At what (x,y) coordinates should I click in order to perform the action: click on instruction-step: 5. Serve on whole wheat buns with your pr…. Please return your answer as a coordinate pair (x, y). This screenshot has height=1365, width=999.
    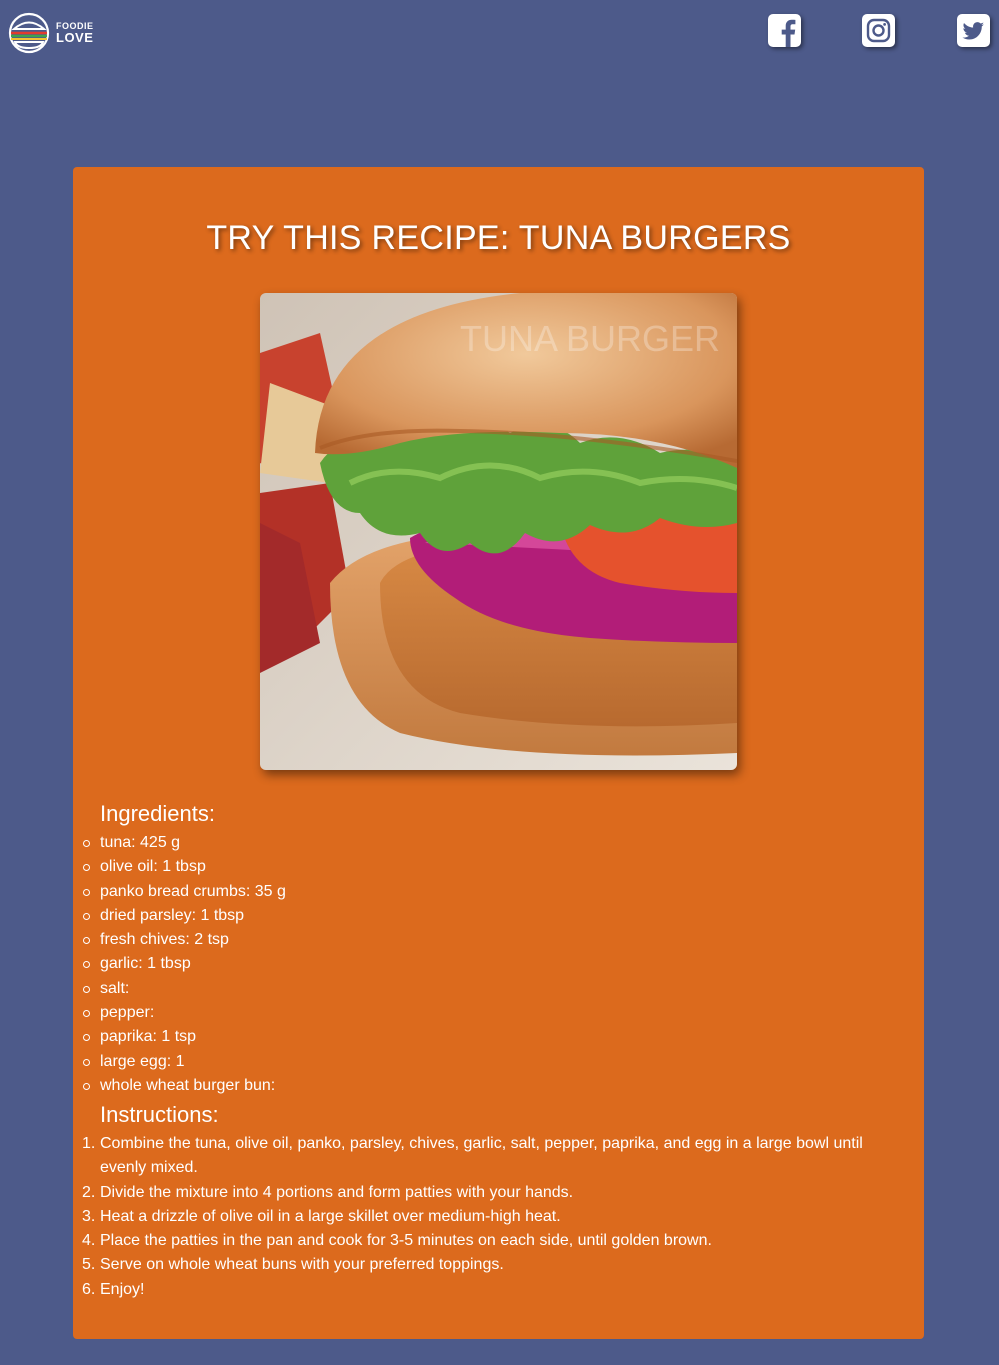
    Looking at the image, I should click on (476, 1265).